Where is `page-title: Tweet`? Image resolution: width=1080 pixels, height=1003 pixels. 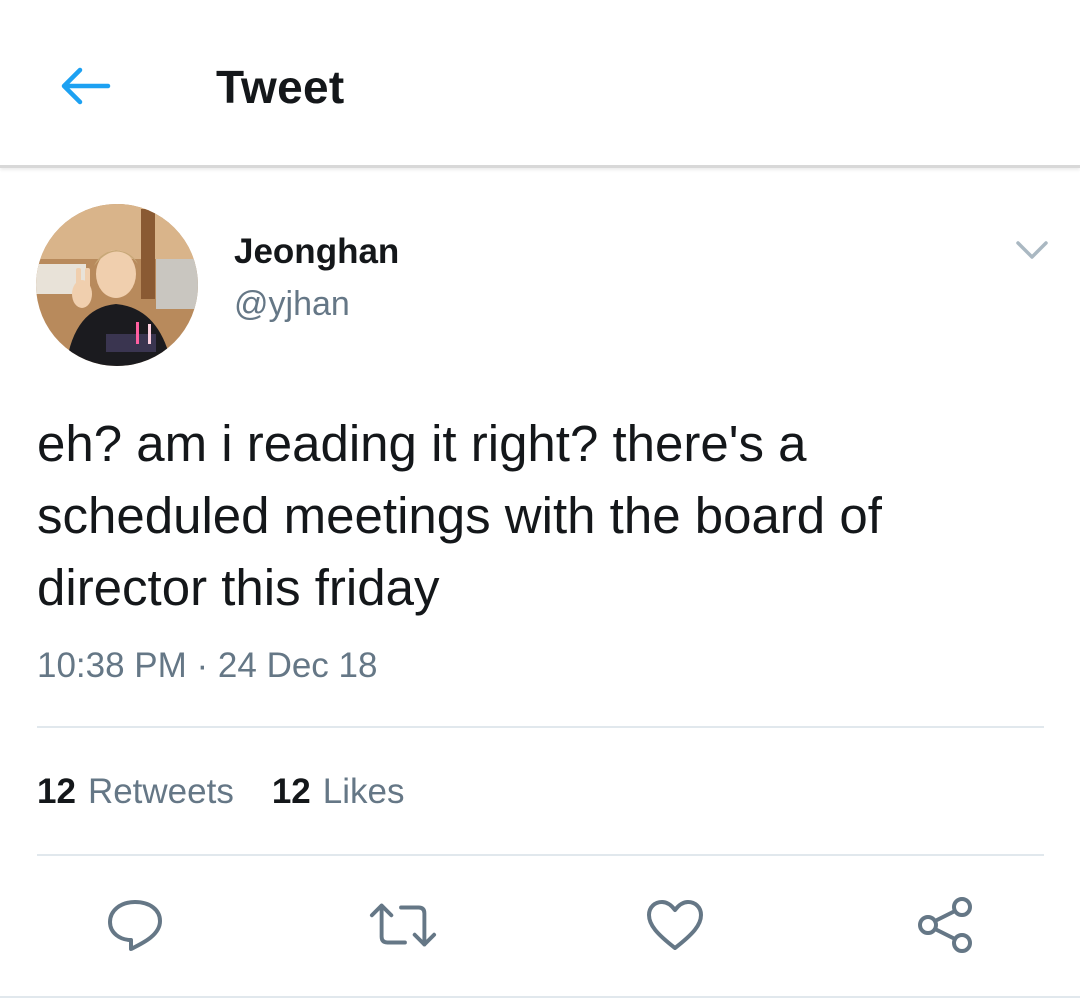
page-title: Tweet is located at coordinates (280, 87).